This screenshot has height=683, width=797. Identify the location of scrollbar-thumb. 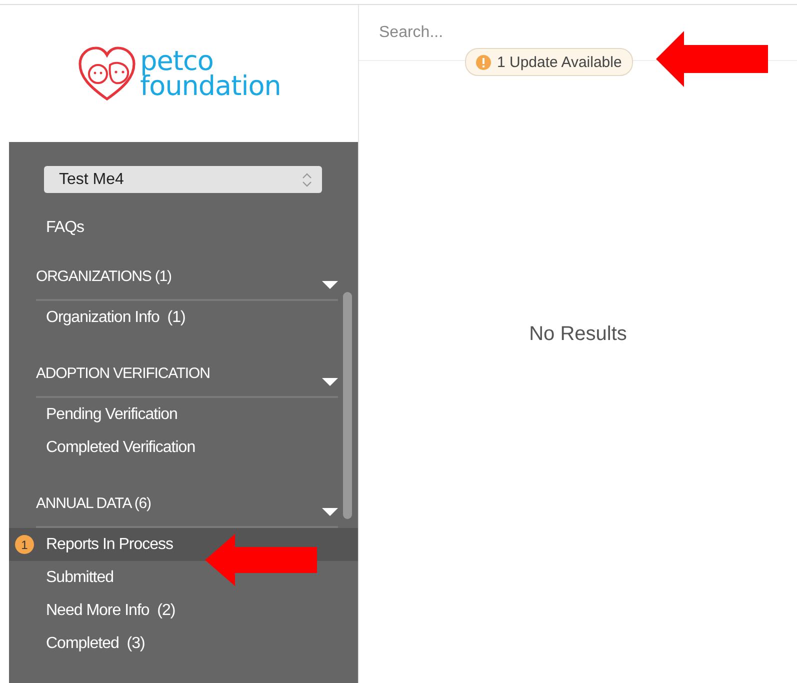
(347, 405).